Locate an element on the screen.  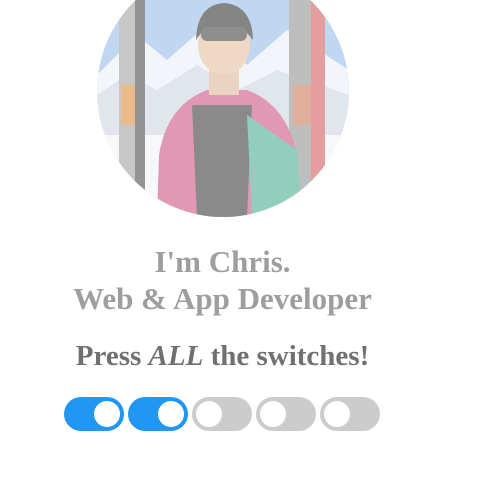
intro-greeting: I'm Chris. is located at coordinates (222, 261).